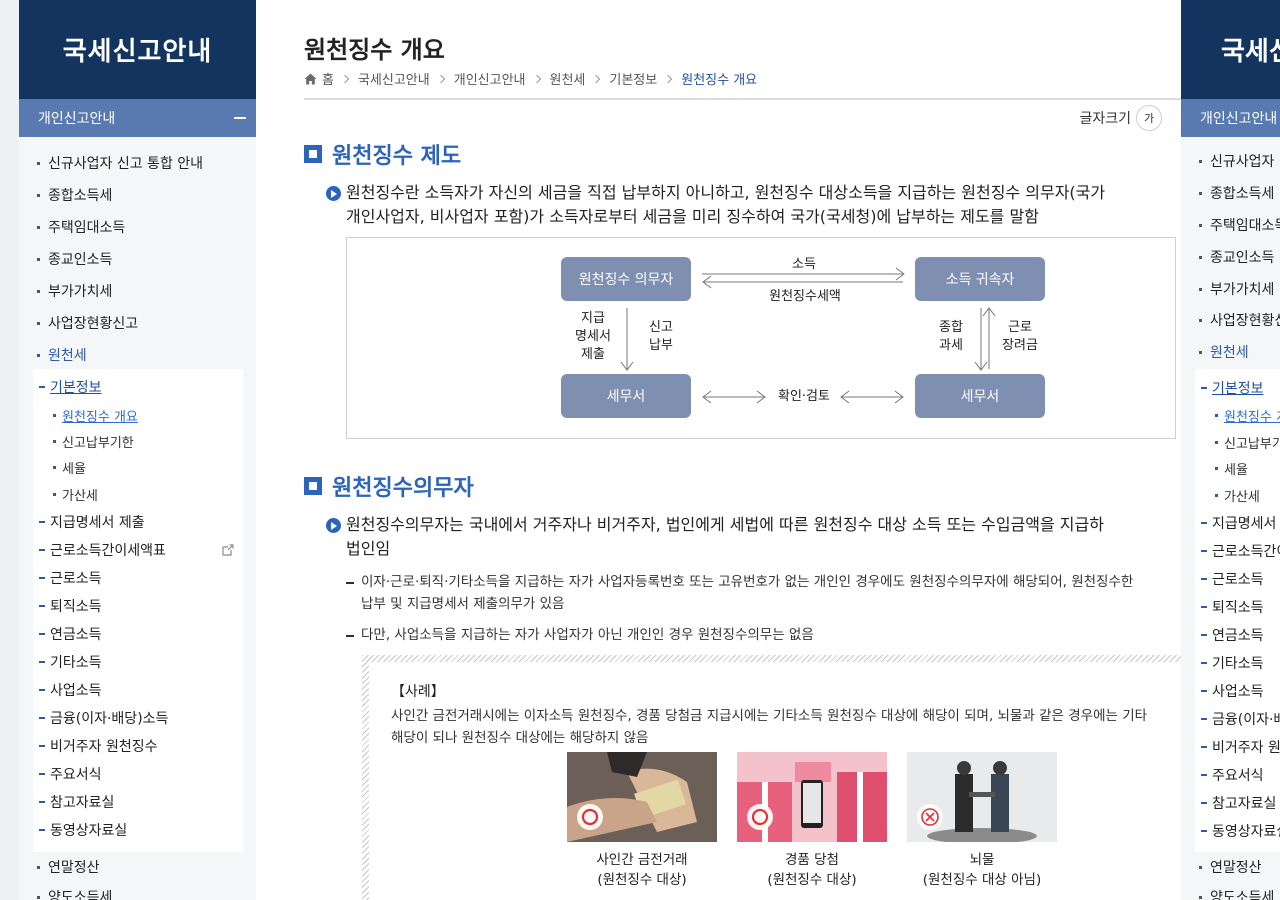 The width and height of the screenshot is (1280, 900). I want to click on right-sub-item: 기타소득, so click(1222, 663).